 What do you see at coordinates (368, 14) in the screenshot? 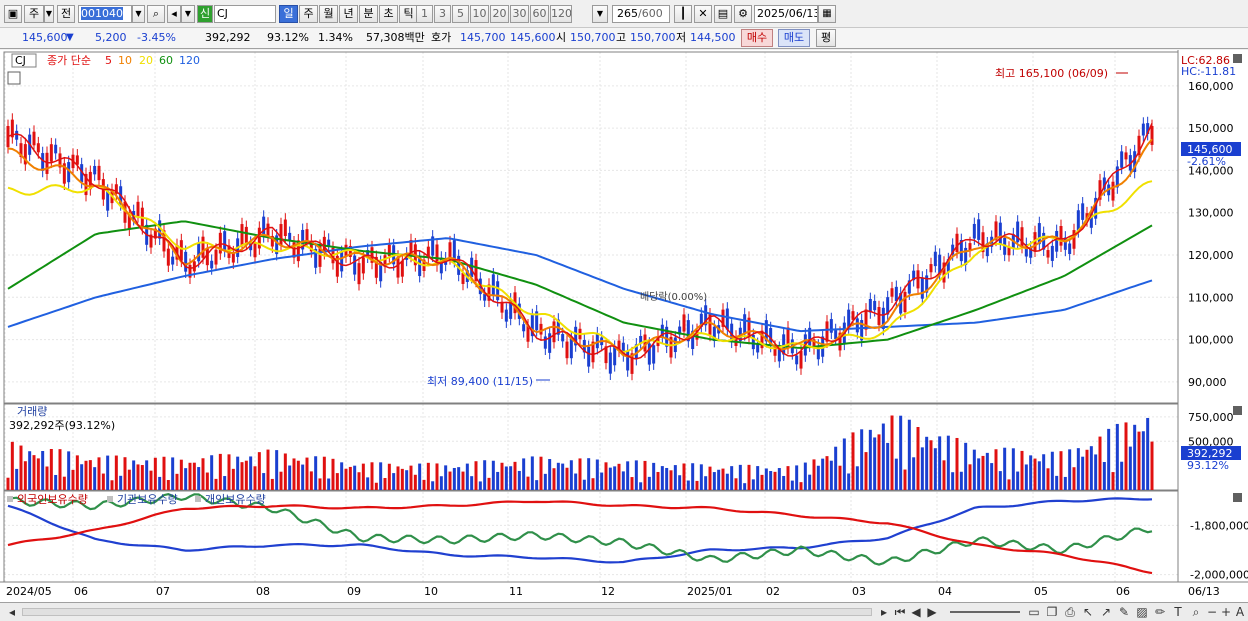
I see `timeframe-tab-4: 분` at bounding box center [368, 14].